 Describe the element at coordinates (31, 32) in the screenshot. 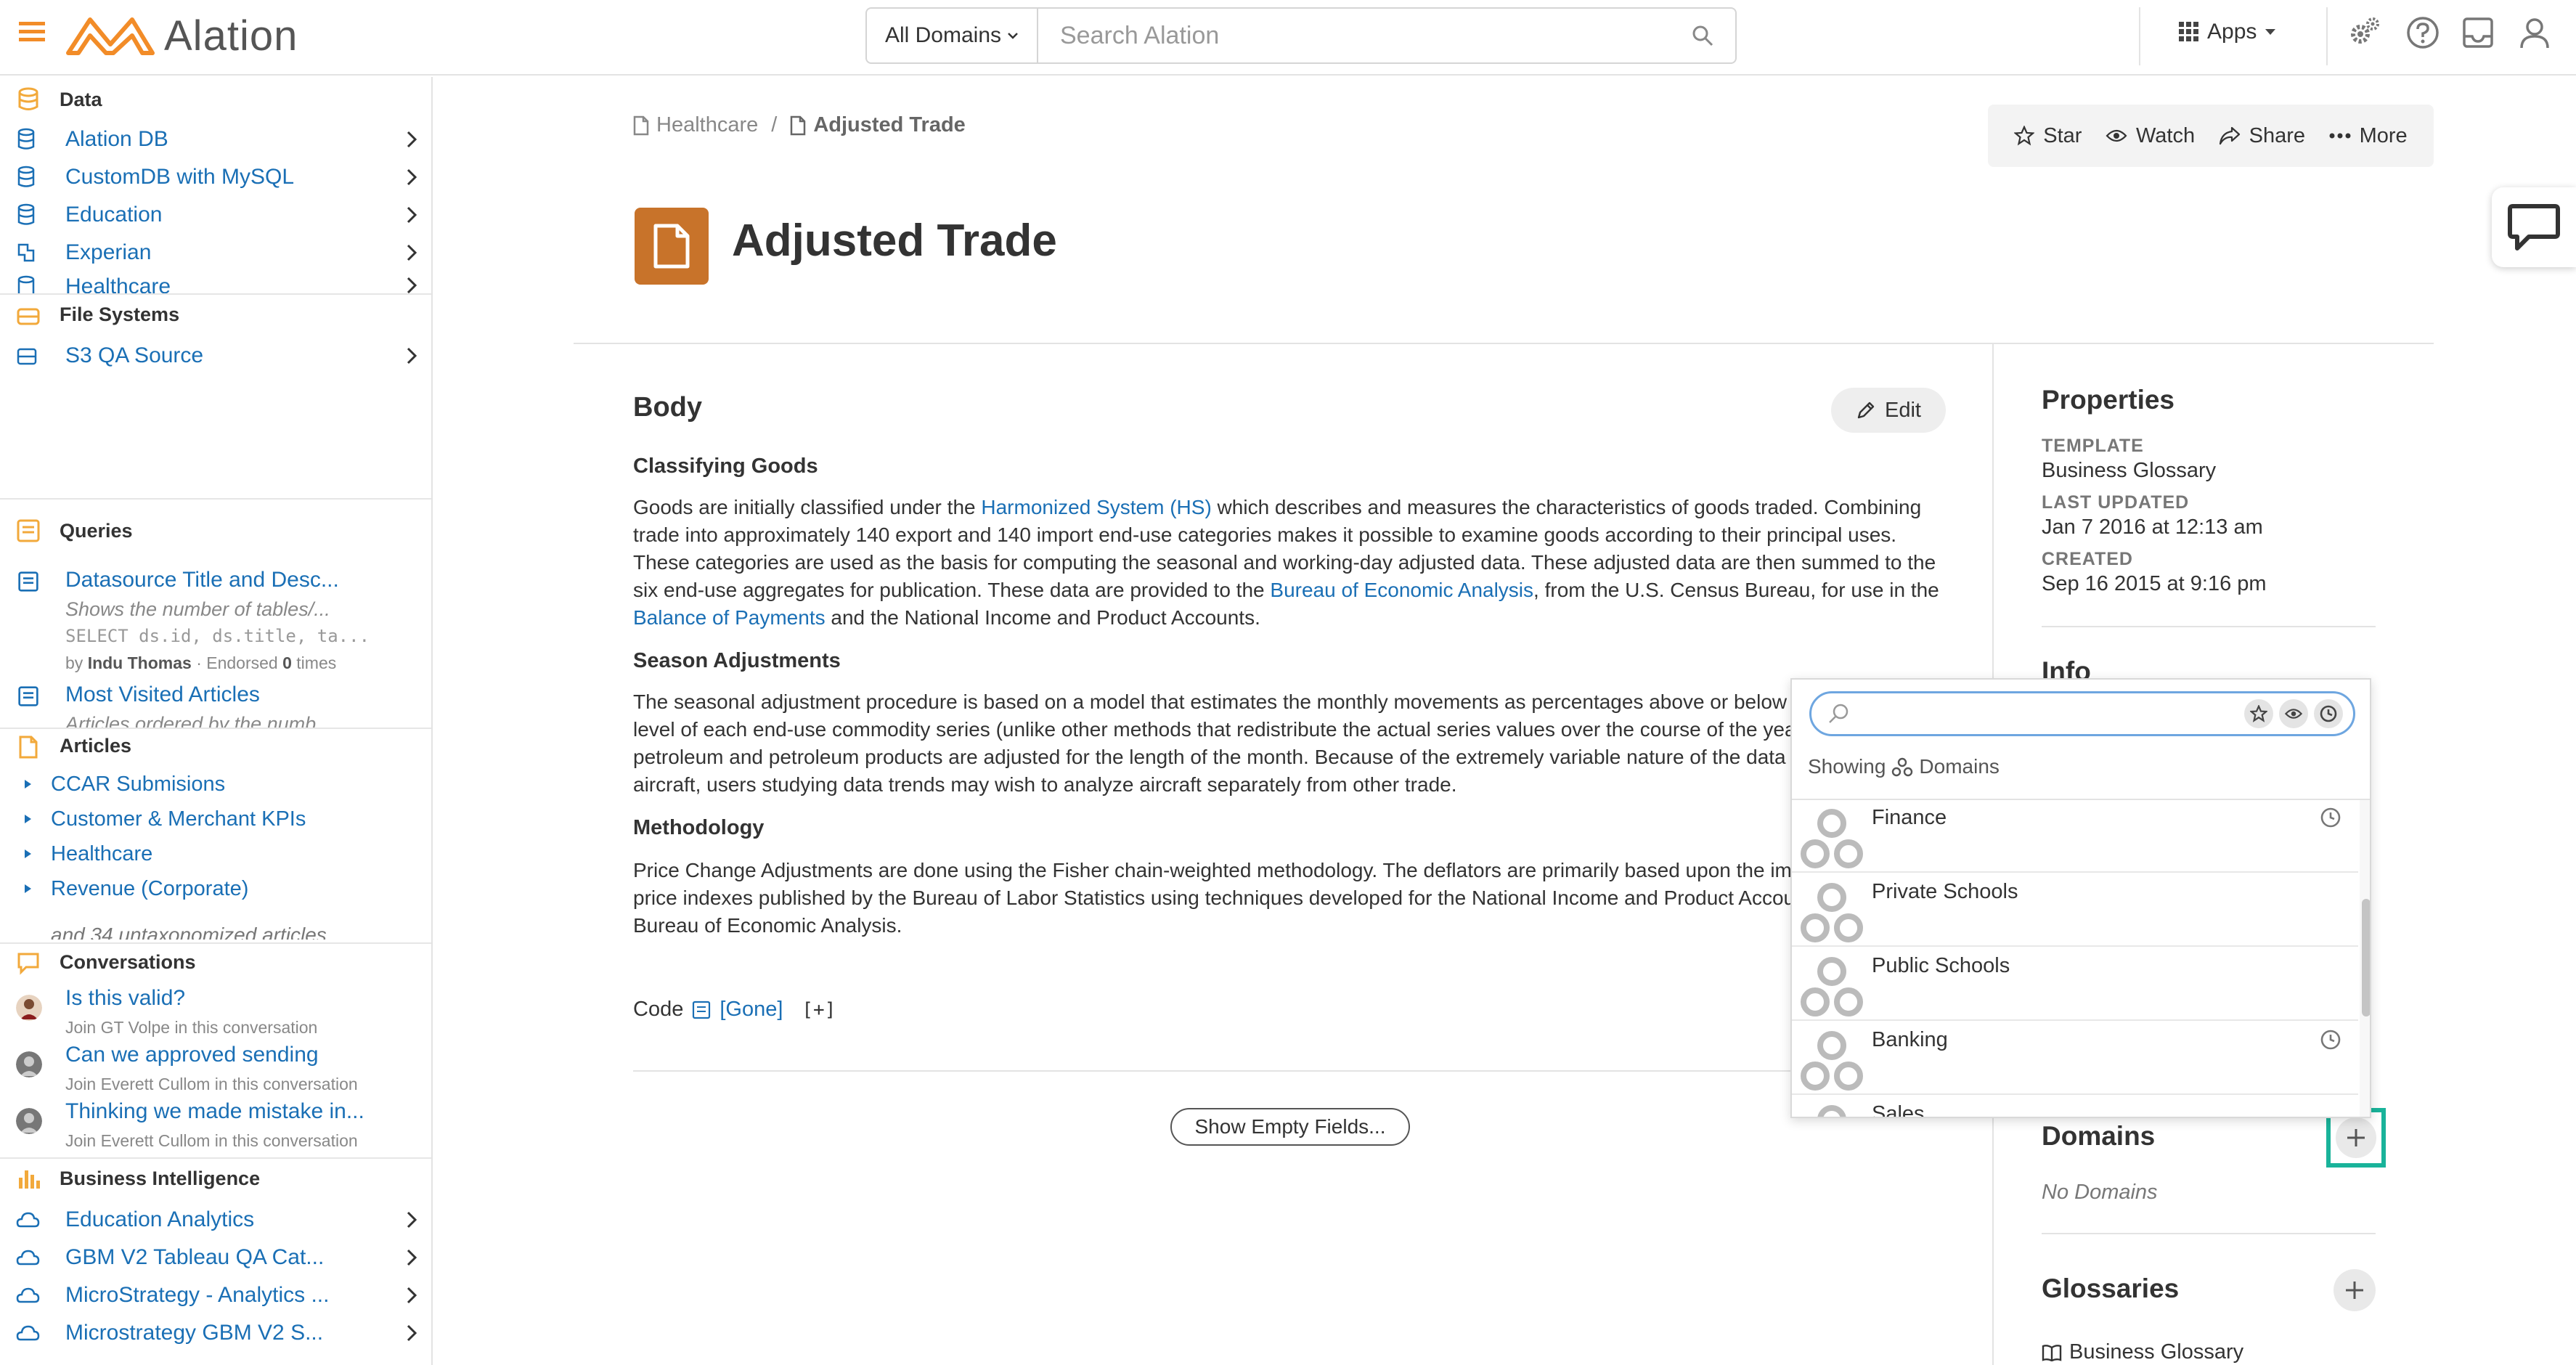

I see `hamburger-menu-icon` at that location.